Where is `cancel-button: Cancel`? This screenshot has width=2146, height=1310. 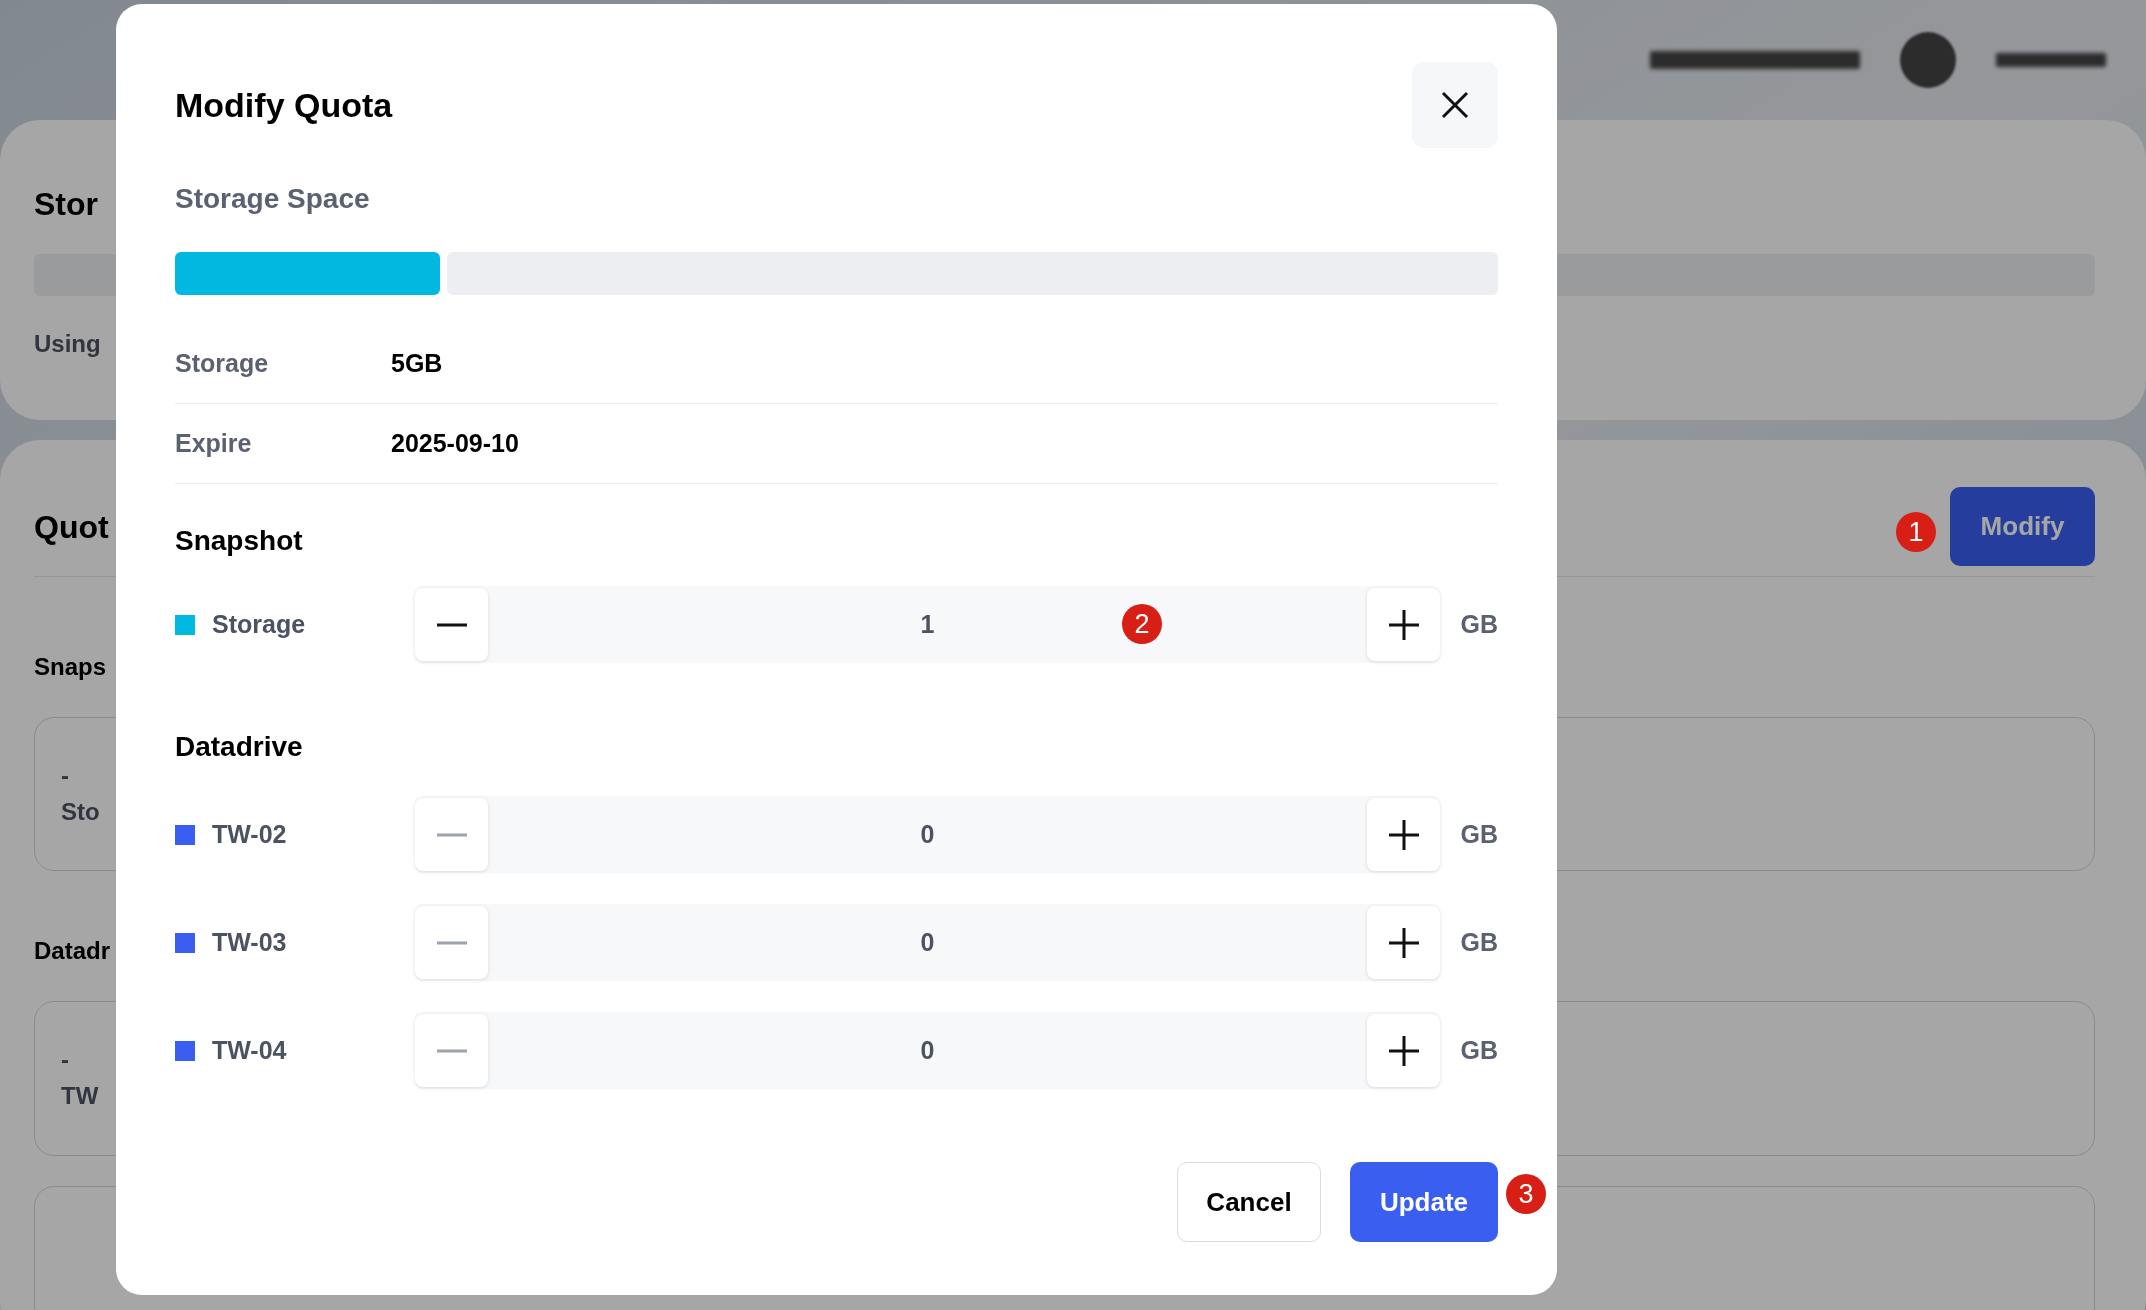 cancel-button: Cancel is located at coordinates (1249, 1202).